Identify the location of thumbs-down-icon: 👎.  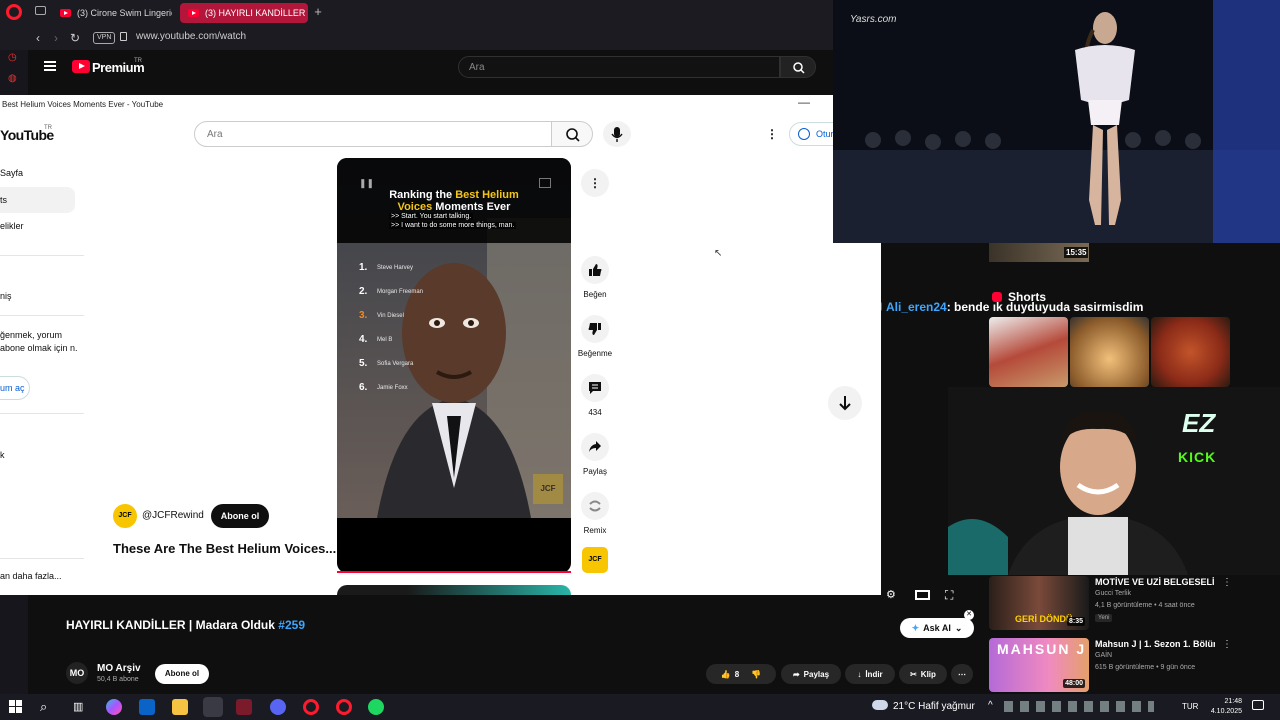
(756, 674).